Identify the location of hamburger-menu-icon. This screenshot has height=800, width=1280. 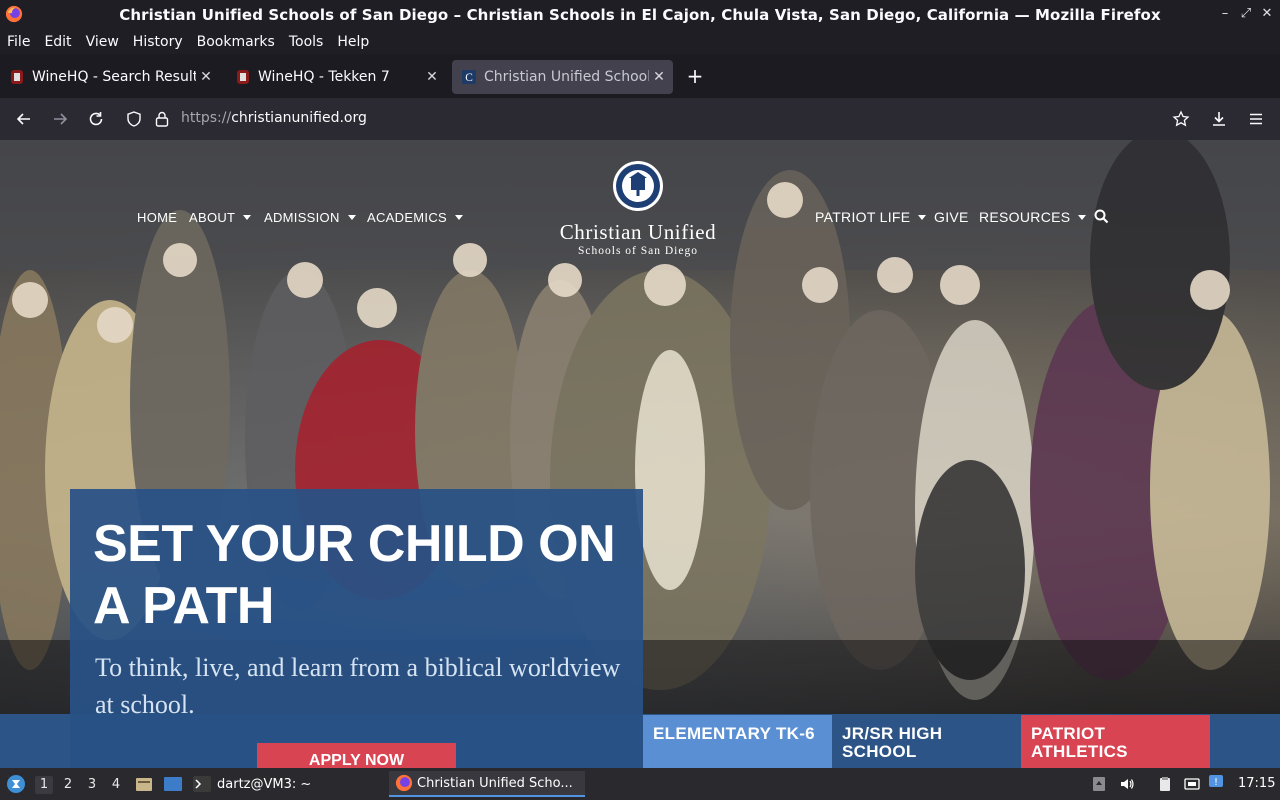
(1256, 119).